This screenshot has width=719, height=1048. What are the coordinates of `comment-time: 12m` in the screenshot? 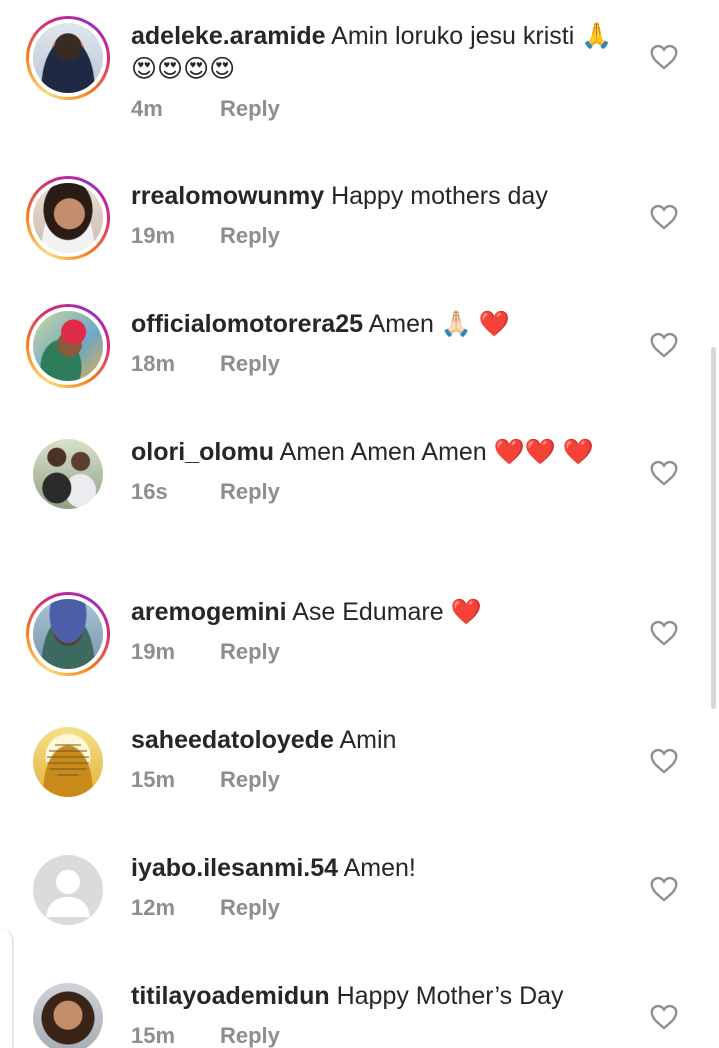 It's located at (153, 907).